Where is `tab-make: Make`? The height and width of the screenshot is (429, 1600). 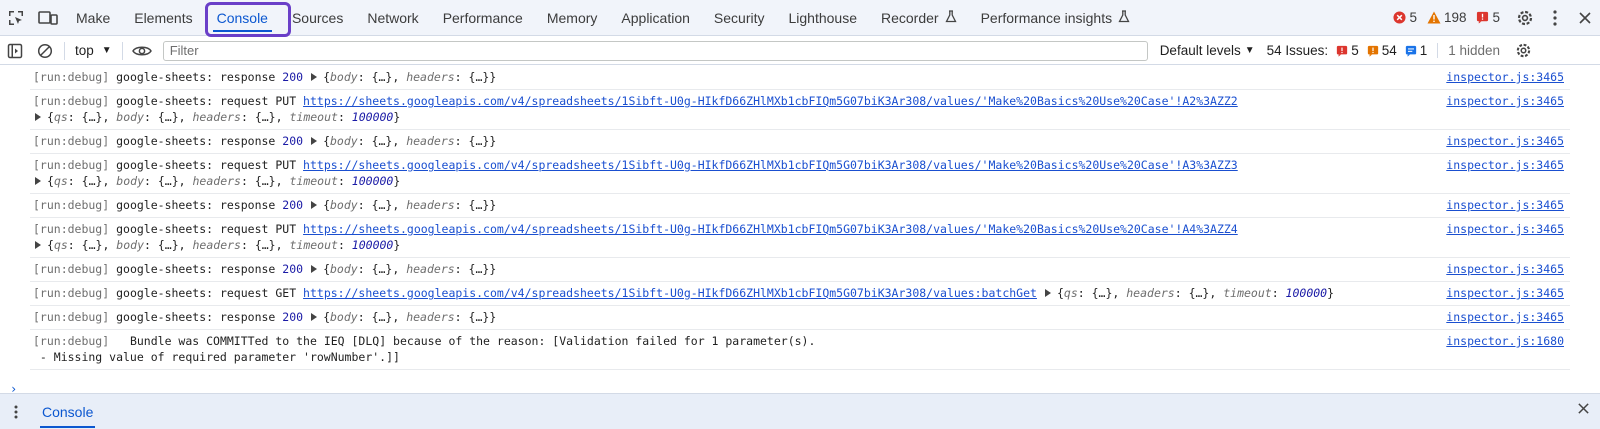
tab-make: Make is located at coordinates (93, 18).